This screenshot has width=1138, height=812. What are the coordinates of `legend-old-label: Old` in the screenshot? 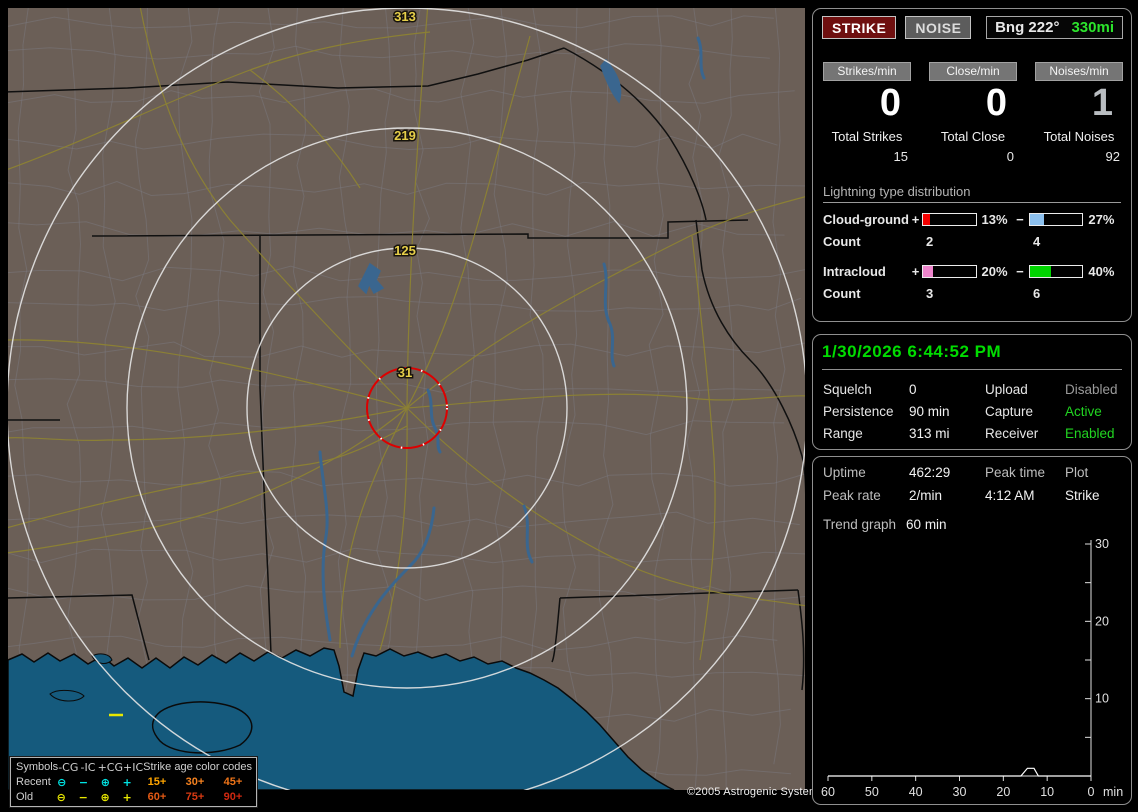 It's located at (25, 797).